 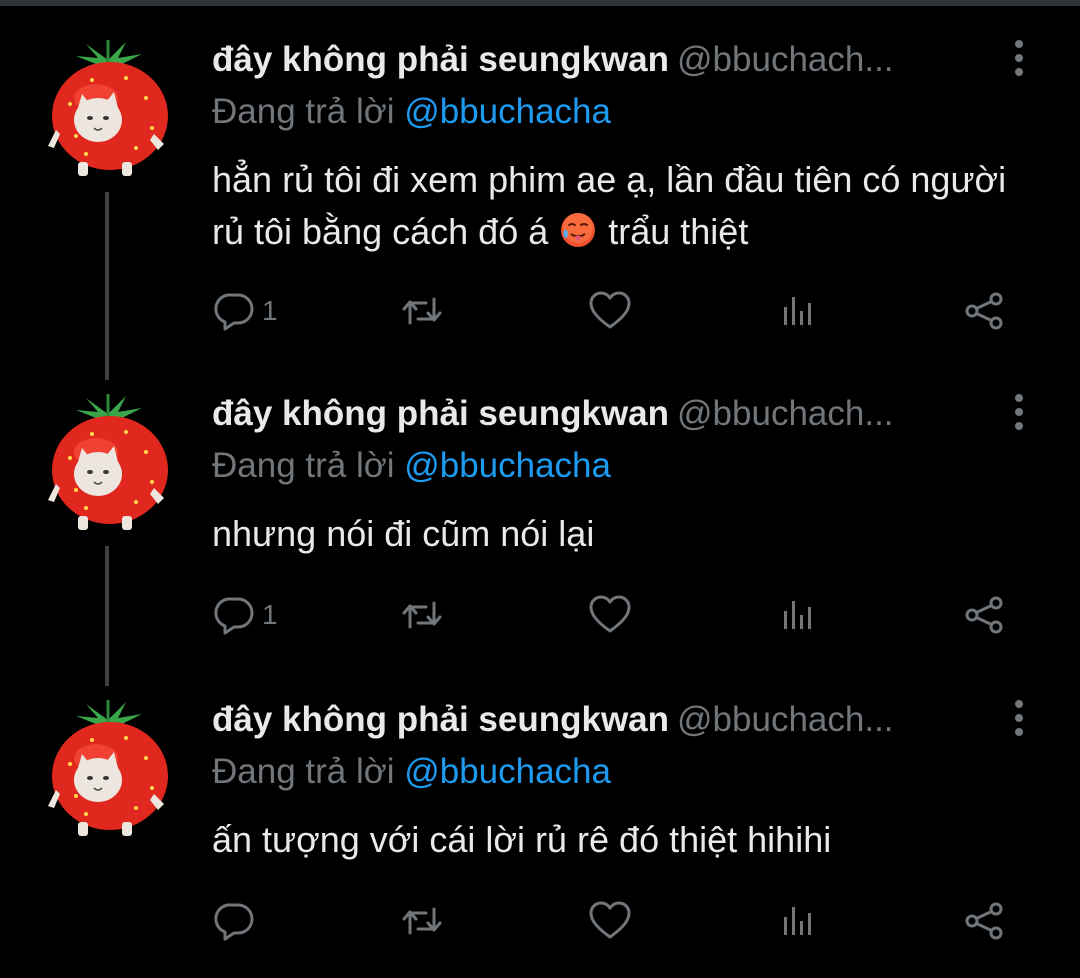 I want to click on hot-face-emoji, so click(x=578, y=230).